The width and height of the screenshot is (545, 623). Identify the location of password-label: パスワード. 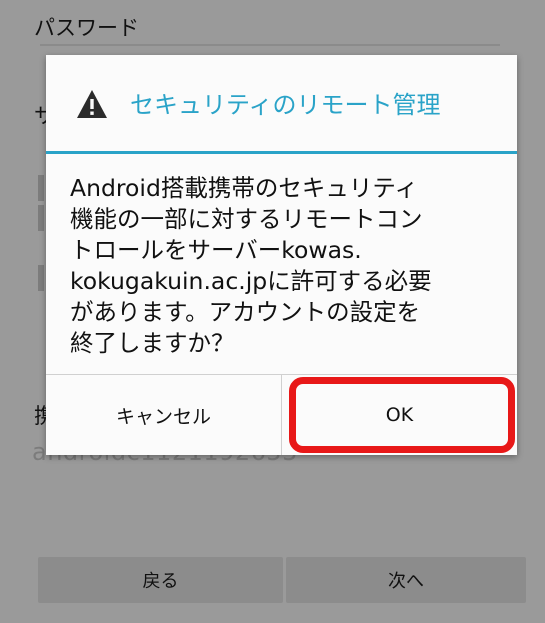
(86, 28).